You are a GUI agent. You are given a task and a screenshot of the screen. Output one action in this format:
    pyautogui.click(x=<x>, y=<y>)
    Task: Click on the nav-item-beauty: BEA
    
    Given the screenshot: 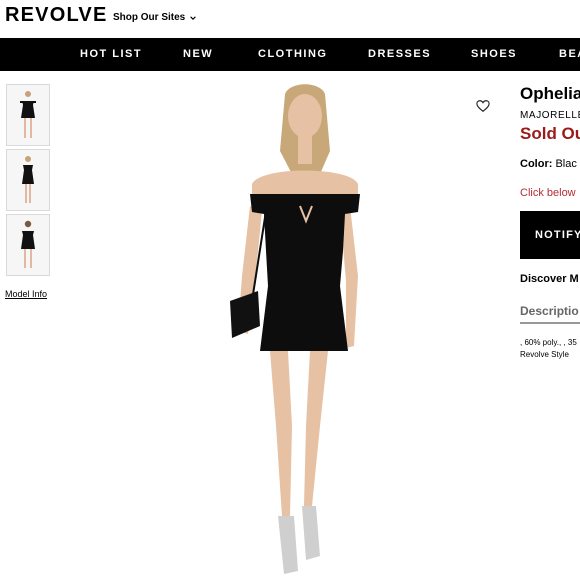 What is the action you would take?
    pyautogui.click(x=569, y=54)
    